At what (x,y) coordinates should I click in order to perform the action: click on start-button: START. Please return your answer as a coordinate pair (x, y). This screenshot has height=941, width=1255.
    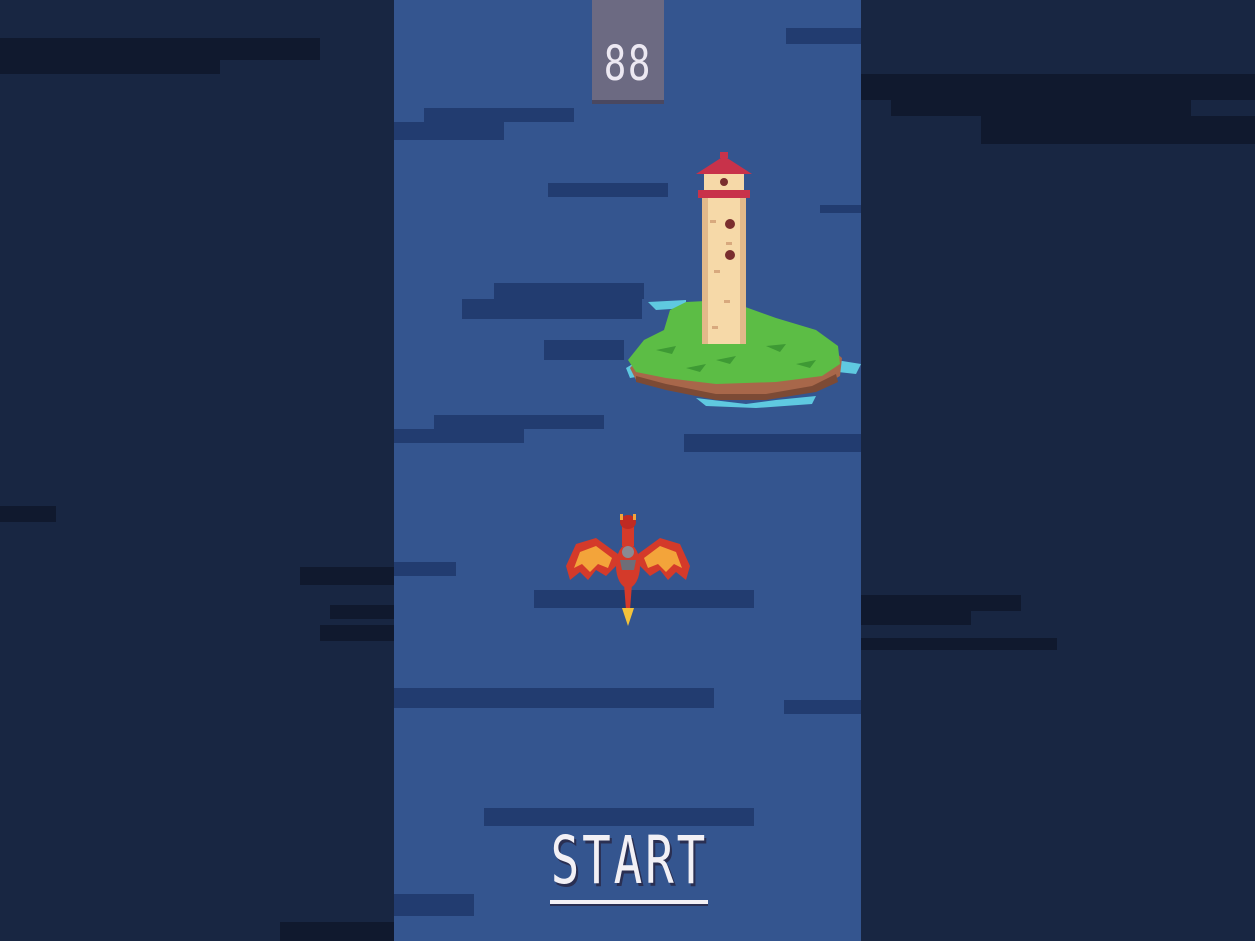
    Looking at the image, I should click on (629, 866).